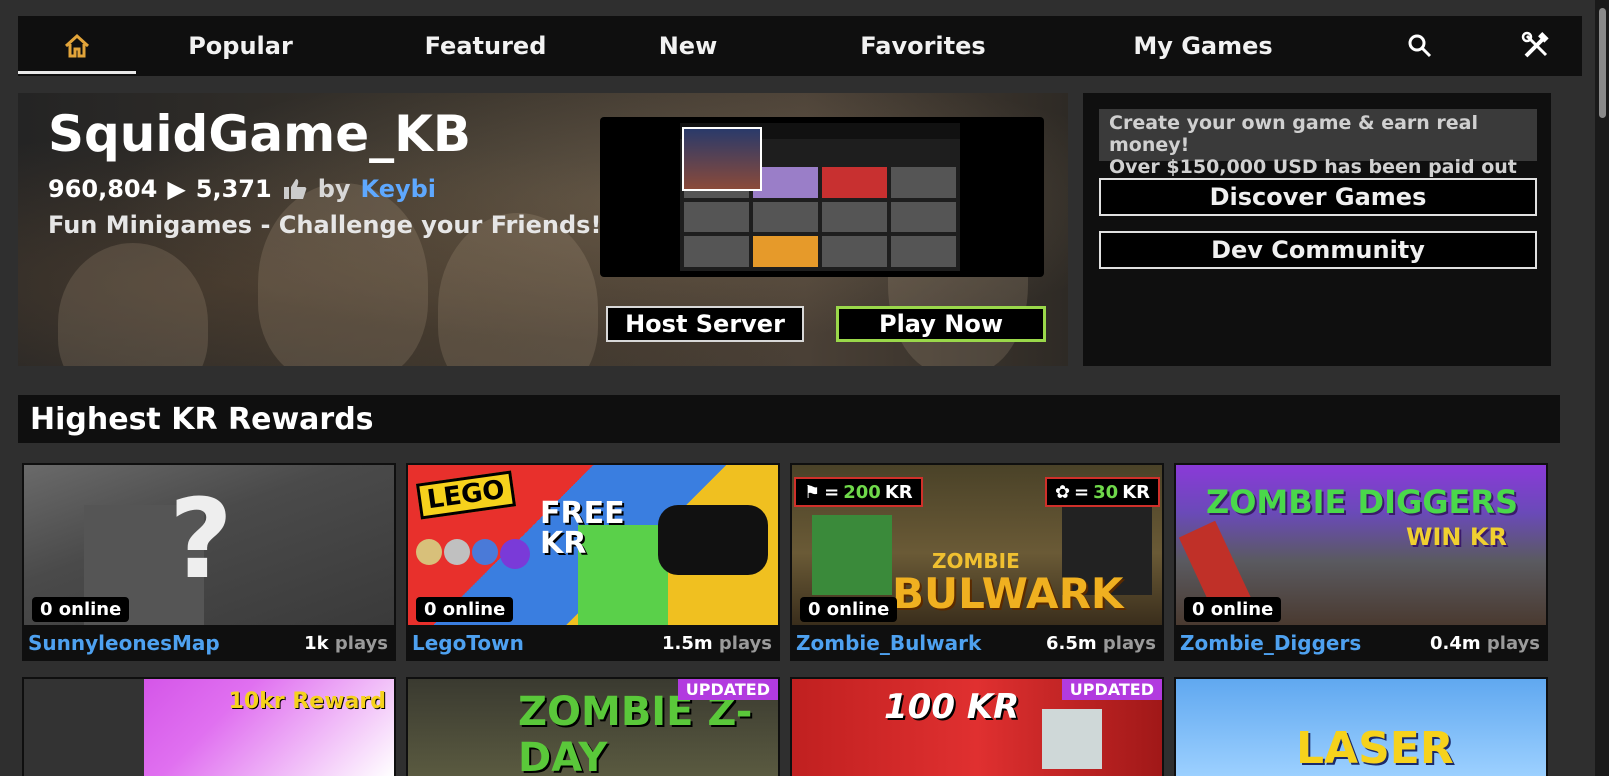  What do you see at coordinates (1375, 748) in the screenshot?
I see `art-title: LASER` at bounding box center [1375, 748].